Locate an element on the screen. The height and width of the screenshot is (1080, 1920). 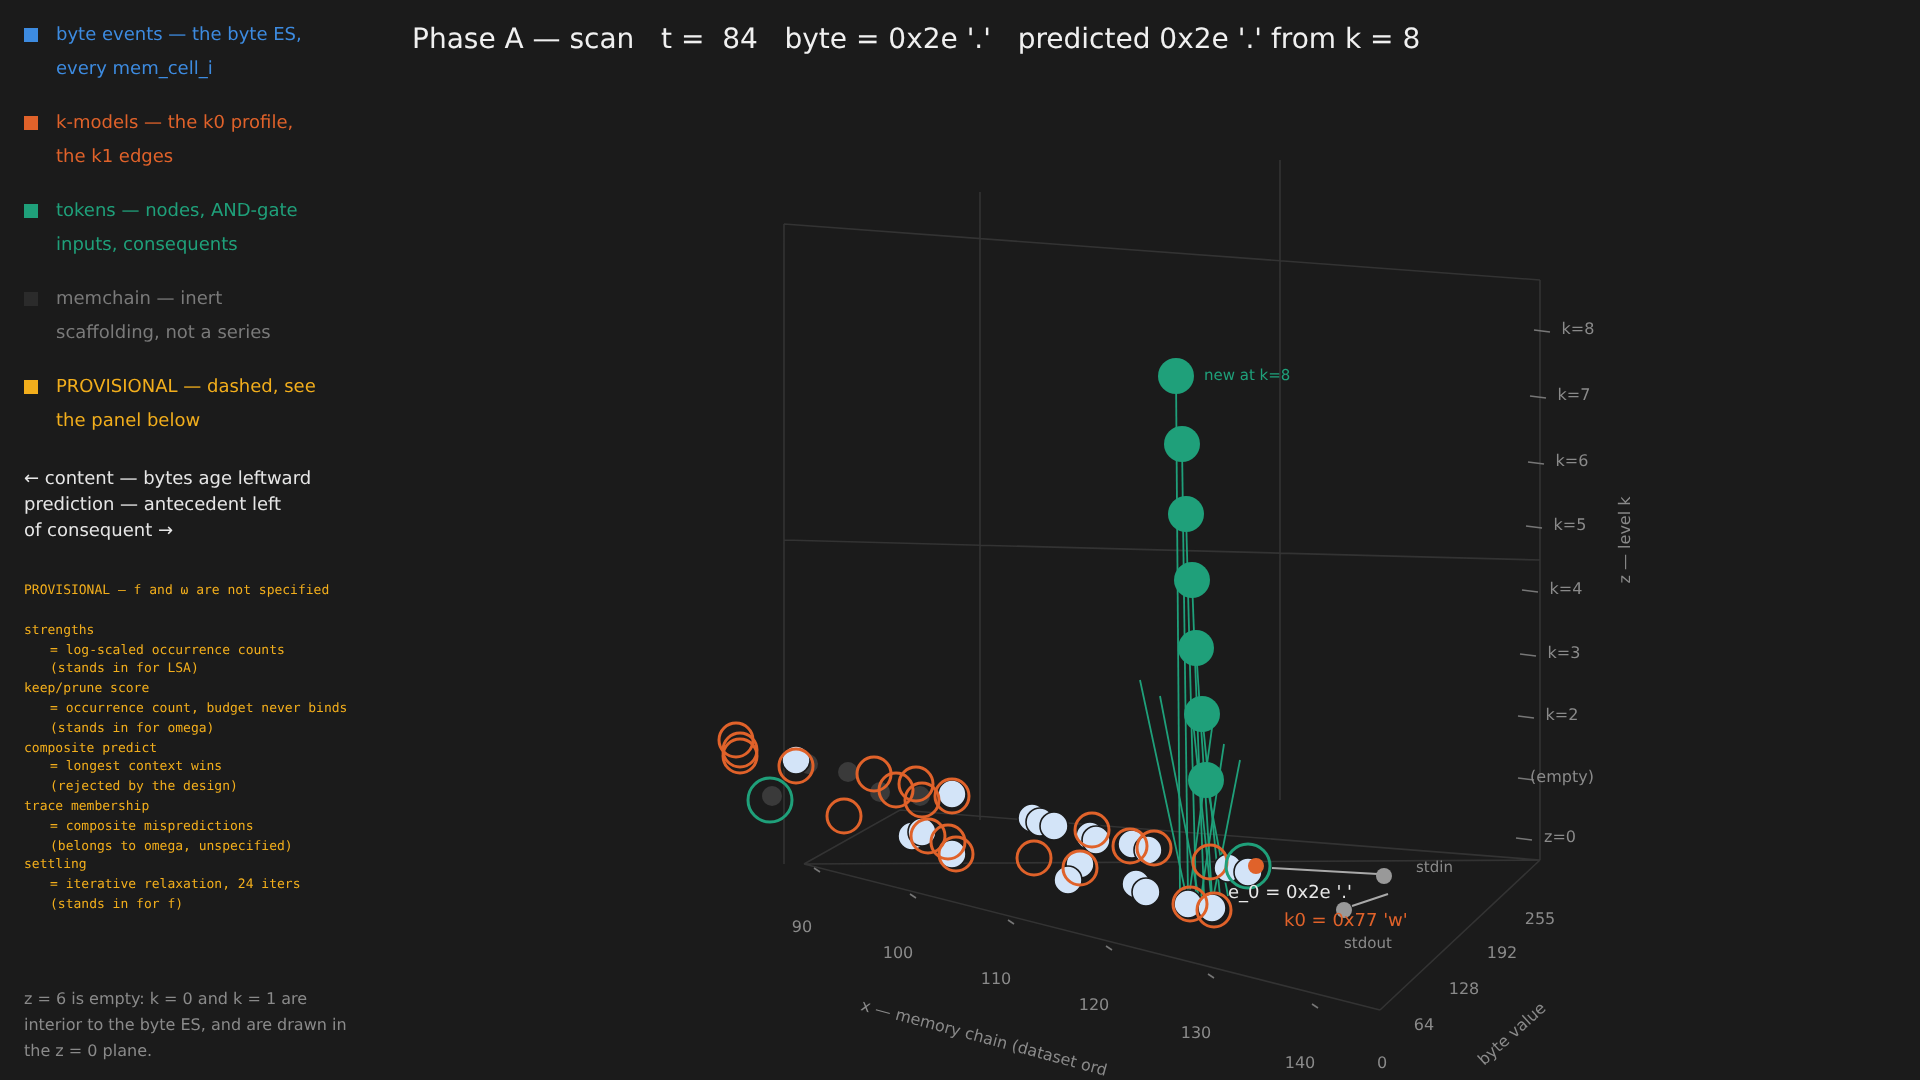
legend-label: tokens — nodes, AND-gate inputs, consequents is located at coordinates (178, 230).